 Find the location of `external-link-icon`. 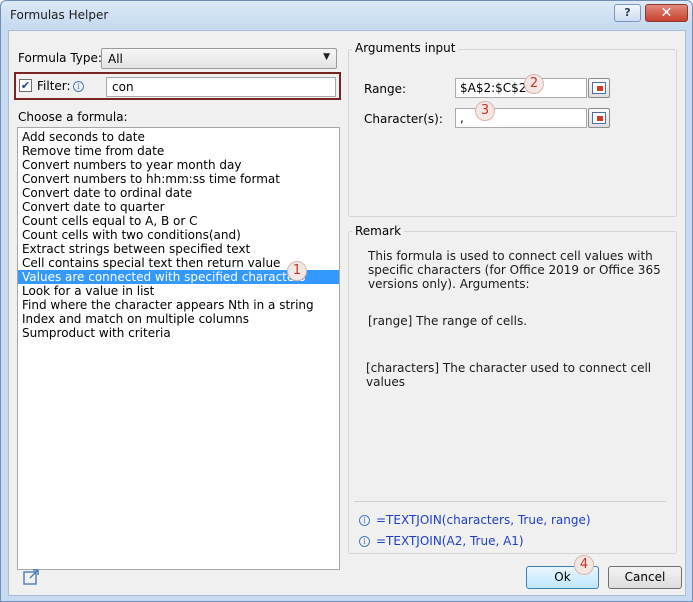

external-link-icon is located at coordinates (31, 577).